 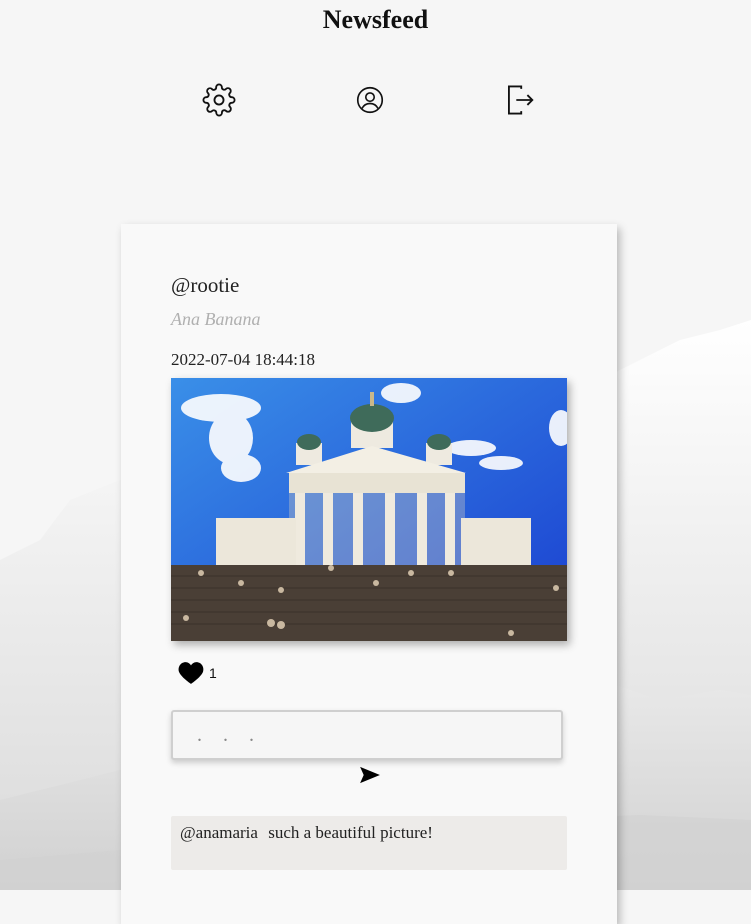 What do you see at coordinates (216, 319) in the screenshot?
I see `post-fullname: Ana Banana` at bounding box center [216, 319].